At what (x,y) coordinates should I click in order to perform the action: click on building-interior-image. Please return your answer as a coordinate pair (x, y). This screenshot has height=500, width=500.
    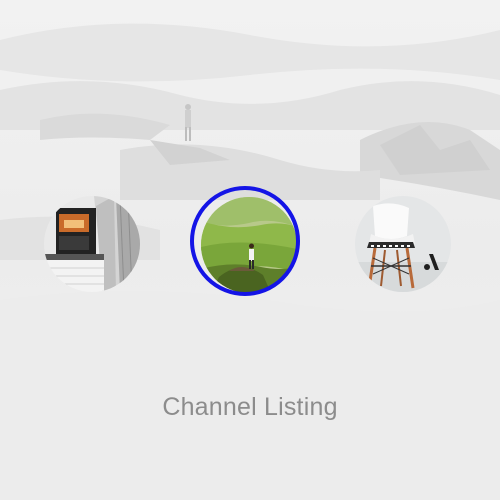
    Looking at the image, I should click on (92, 244).